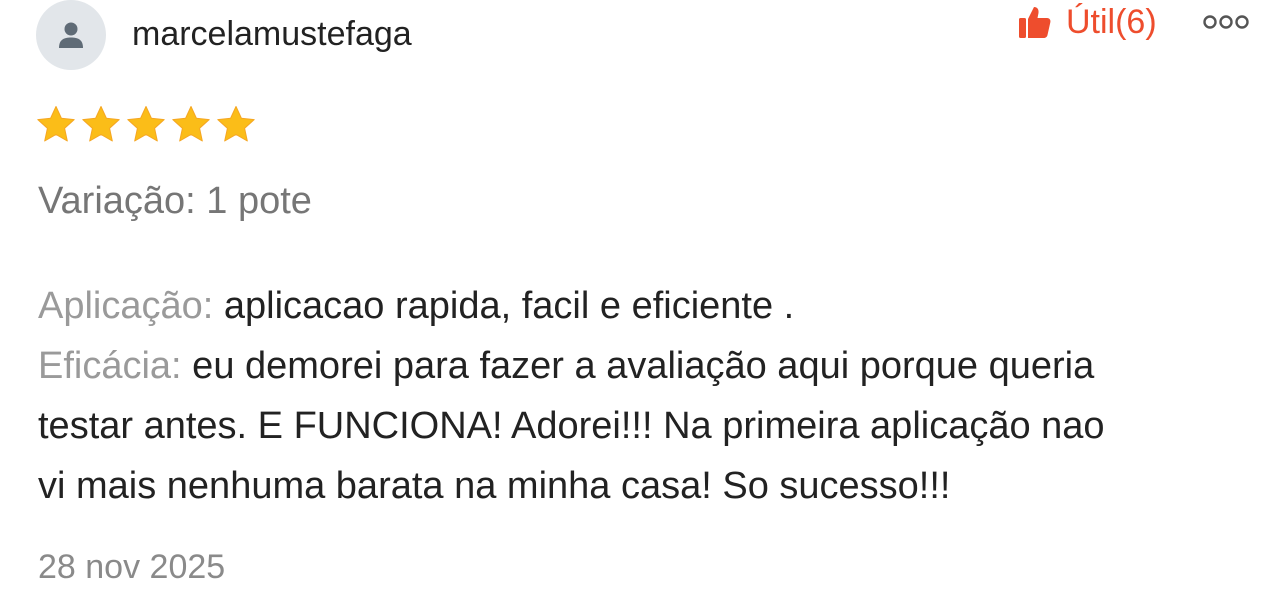 The width and height of the screenshot is (1280, 603). I want to click on variation-label: Variação: 1 pote, so click(175, 201).